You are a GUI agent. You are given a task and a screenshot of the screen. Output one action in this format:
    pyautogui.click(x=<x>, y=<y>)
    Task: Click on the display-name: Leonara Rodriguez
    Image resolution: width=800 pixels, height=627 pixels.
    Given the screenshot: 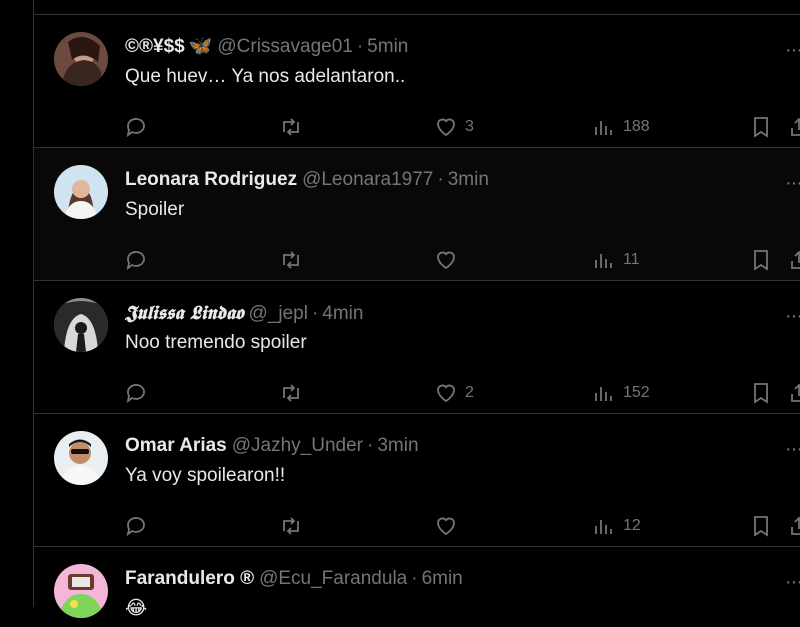 What is the action you would take?
    pyautogui.click(x=211, y=179)
    